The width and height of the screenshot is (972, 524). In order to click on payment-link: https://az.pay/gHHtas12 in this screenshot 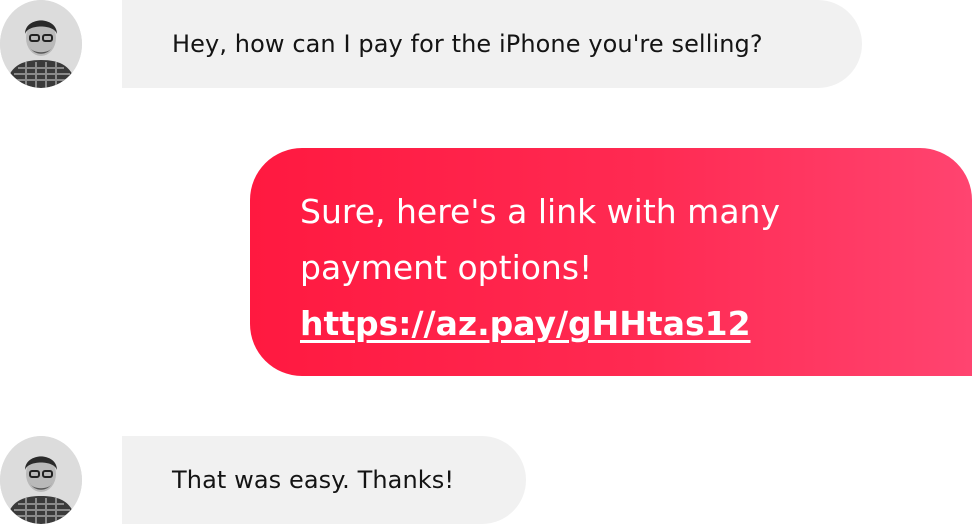, I will do `click(525, 324)`.